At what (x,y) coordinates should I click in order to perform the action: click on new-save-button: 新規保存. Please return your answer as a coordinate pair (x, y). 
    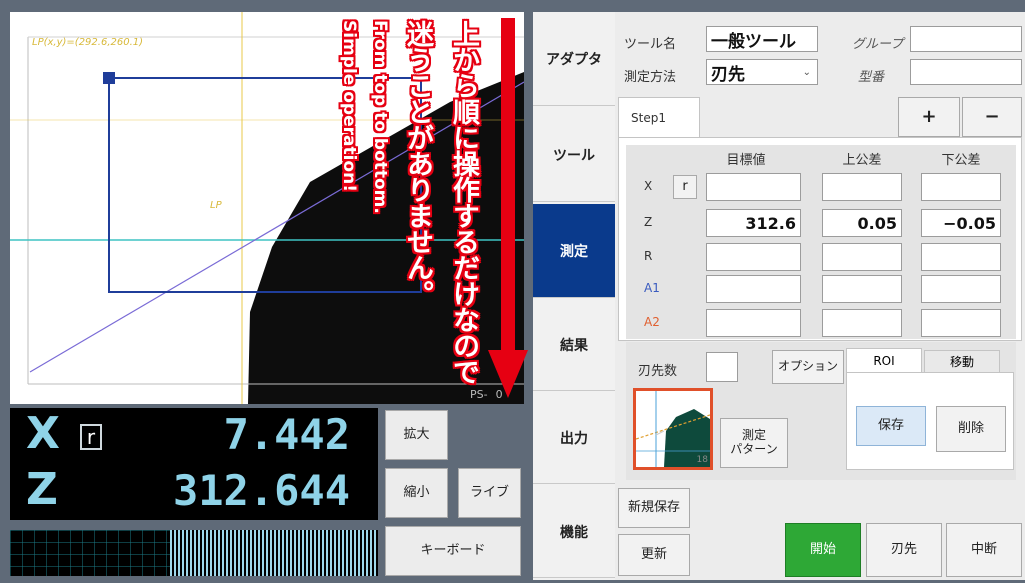
    Looking at the image, I should click on (654, 508).